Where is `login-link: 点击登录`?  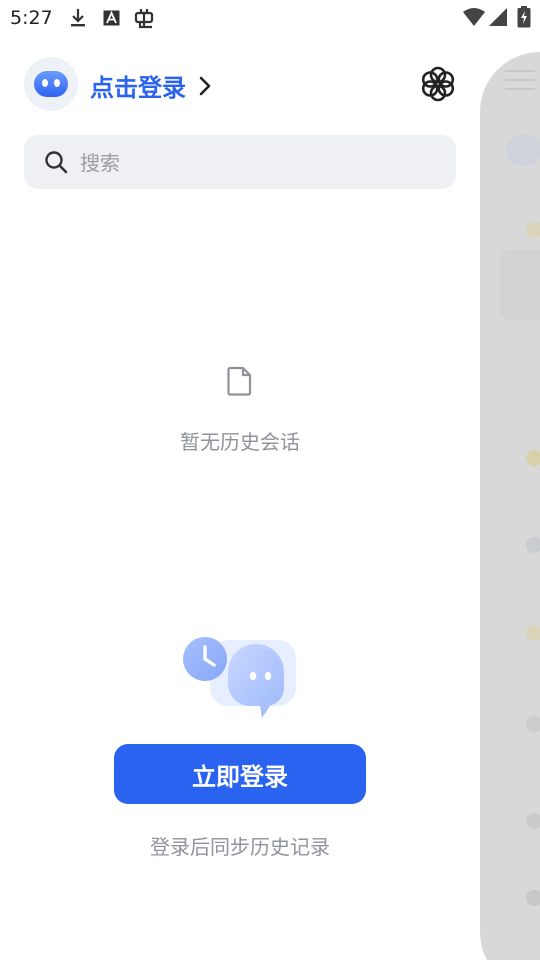 login-link: 点击登录 is located at coordinates (151, 85).